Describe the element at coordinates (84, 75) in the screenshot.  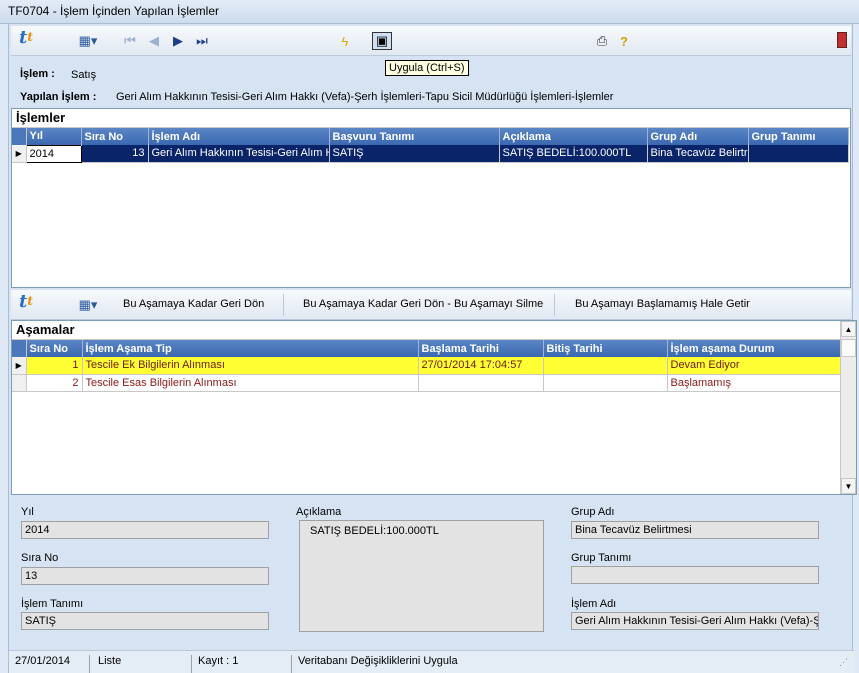
I see `islem-value: Satış` at that location.